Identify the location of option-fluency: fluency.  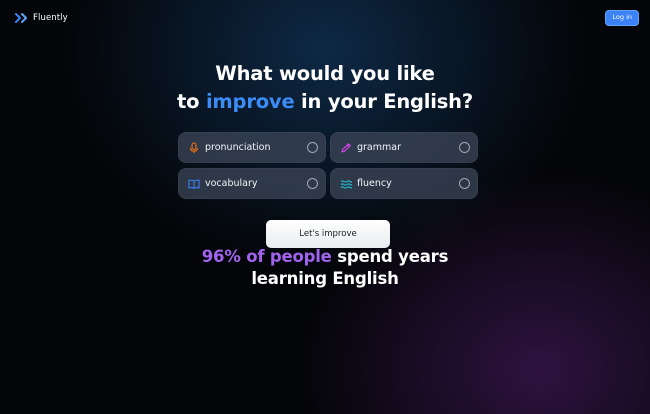
(404, 183).